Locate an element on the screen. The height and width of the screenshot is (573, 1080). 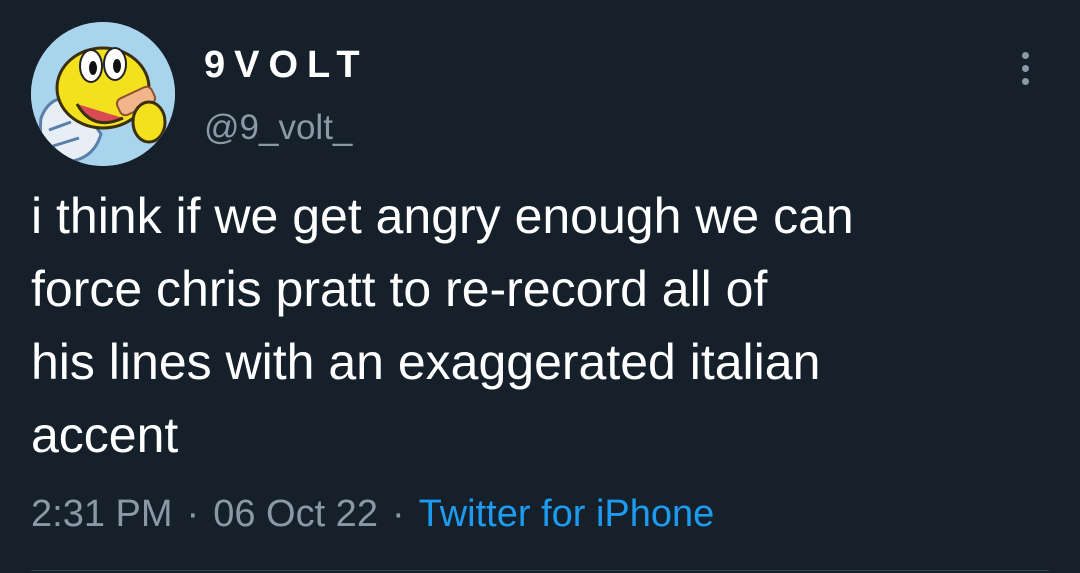
tweet-source-link: Twitter for iPhone is located at coordinates (567, 514).